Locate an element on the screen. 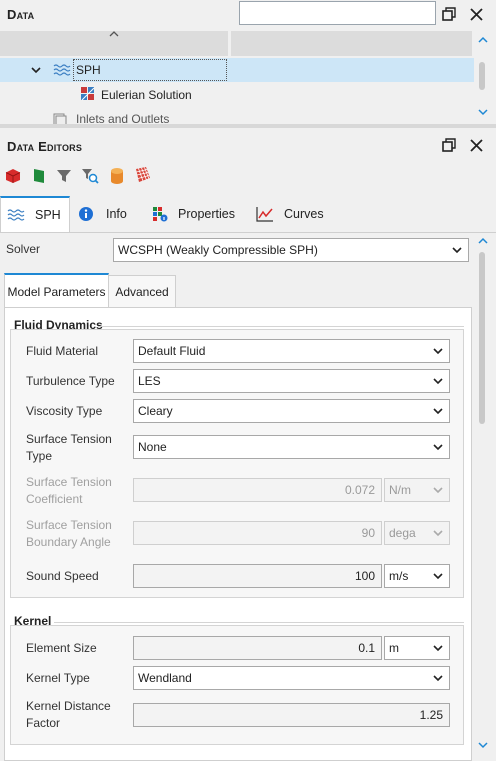  subtab-model-parameters-label: Model Parameters is located at coordinates (56, 291).